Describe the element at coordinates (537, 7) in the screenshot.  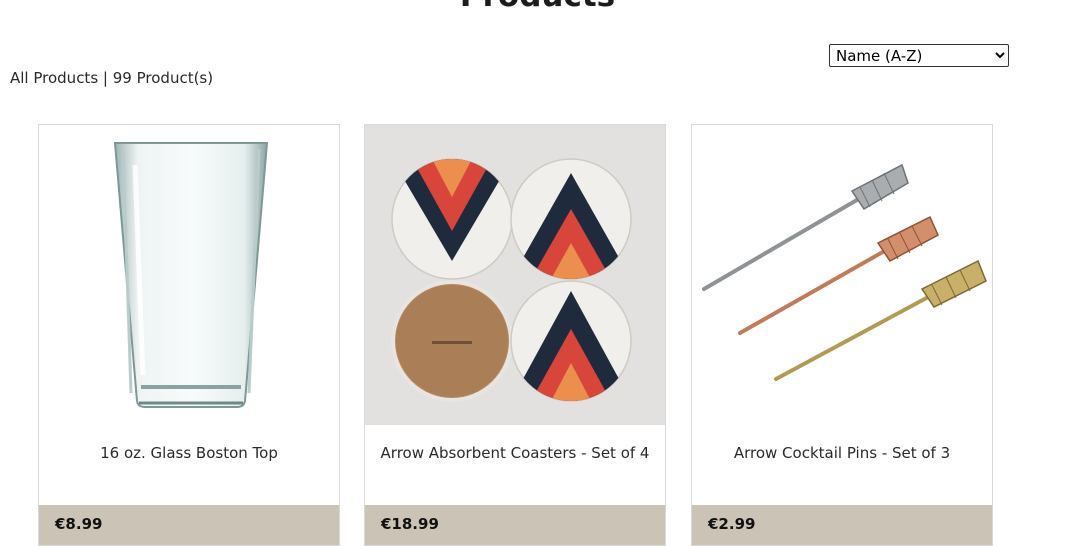
I see `page-title: Products` at that location.